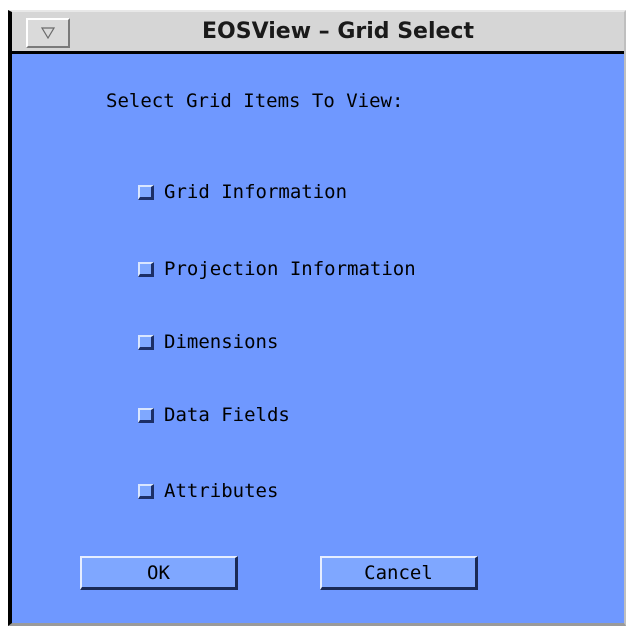 This screenshot has height=631, width=634. I want to click on option-data-fields: Data Fields, so click(214, 415).